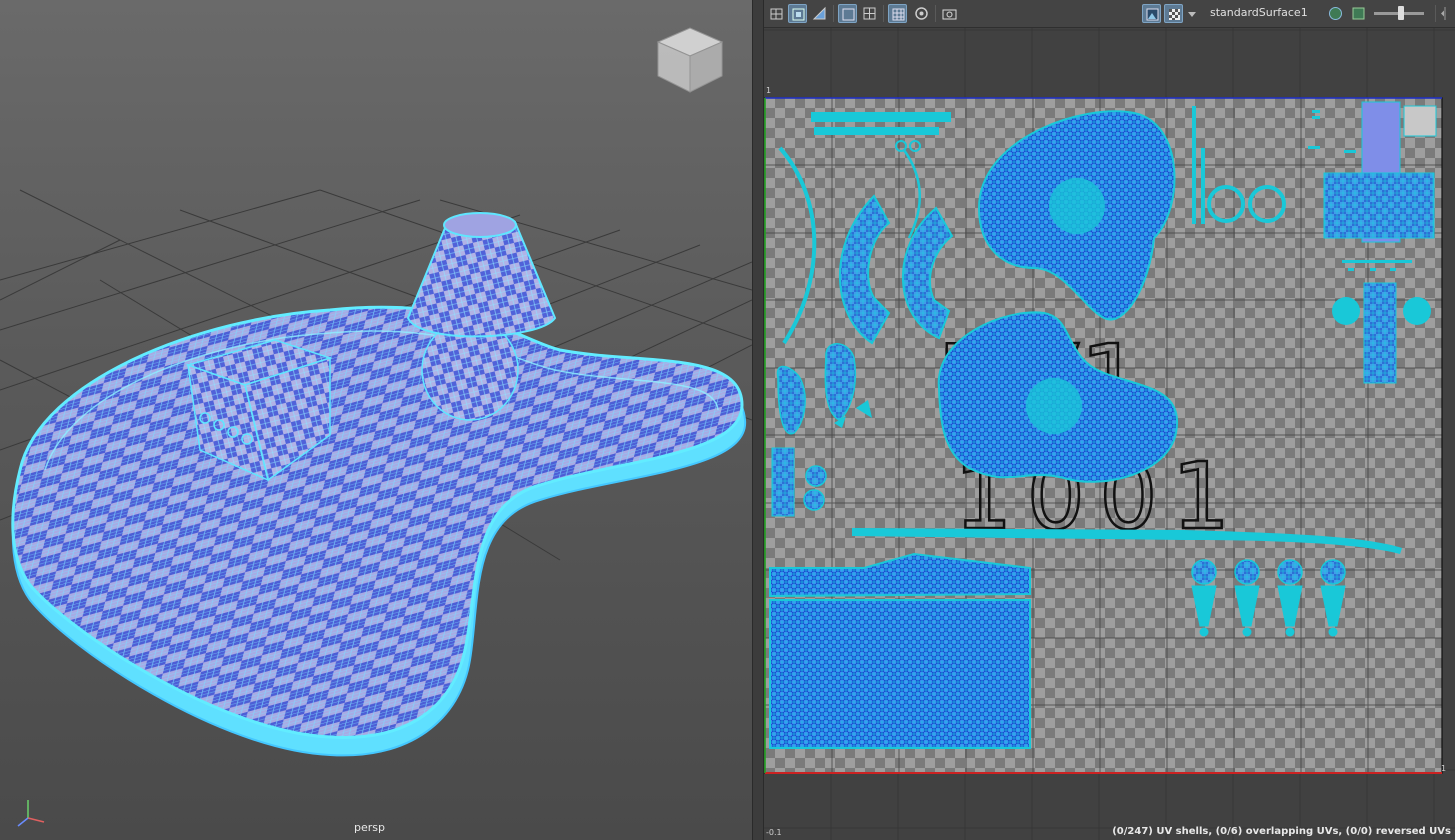 The width and height of the screenshot is (1455, 840). Describe the element at coordinates (769, 90) in the screenshot. I see `uv-axis-top-left: 1` at that location.